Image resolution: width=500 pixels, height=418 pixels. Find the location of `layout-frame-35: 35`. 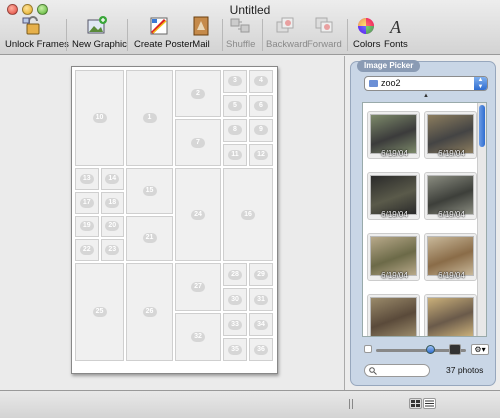

layout-frame-35: 35 is located at coordinates (235, 349).